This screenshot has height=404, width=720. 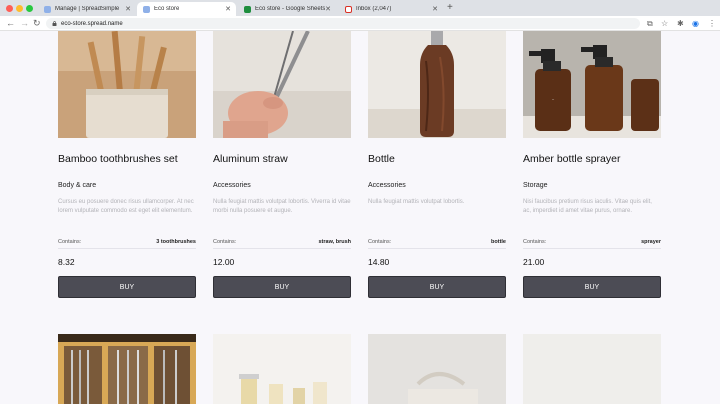 What do you see at coordinates (381, 159) in the screenshot?
I see `product-title: Bottle` at bounding box center [381, 159].